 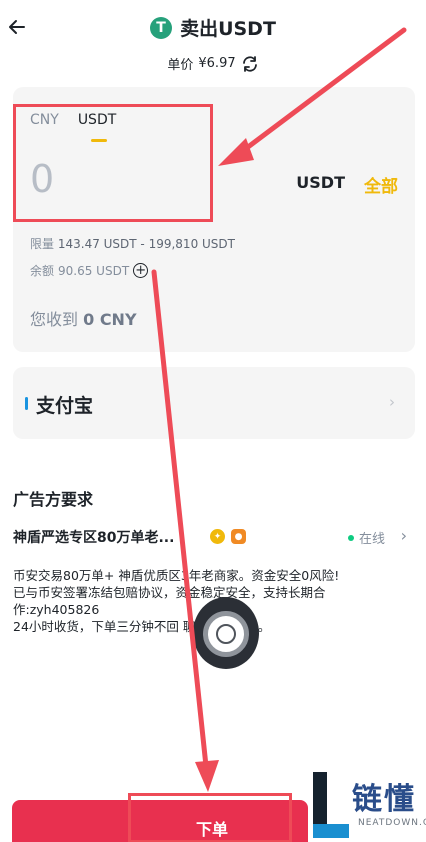 What do you see at coordinates (210, 817) in the screenshot?
I see `highlight-box-order` at bounding box center [210, 817].